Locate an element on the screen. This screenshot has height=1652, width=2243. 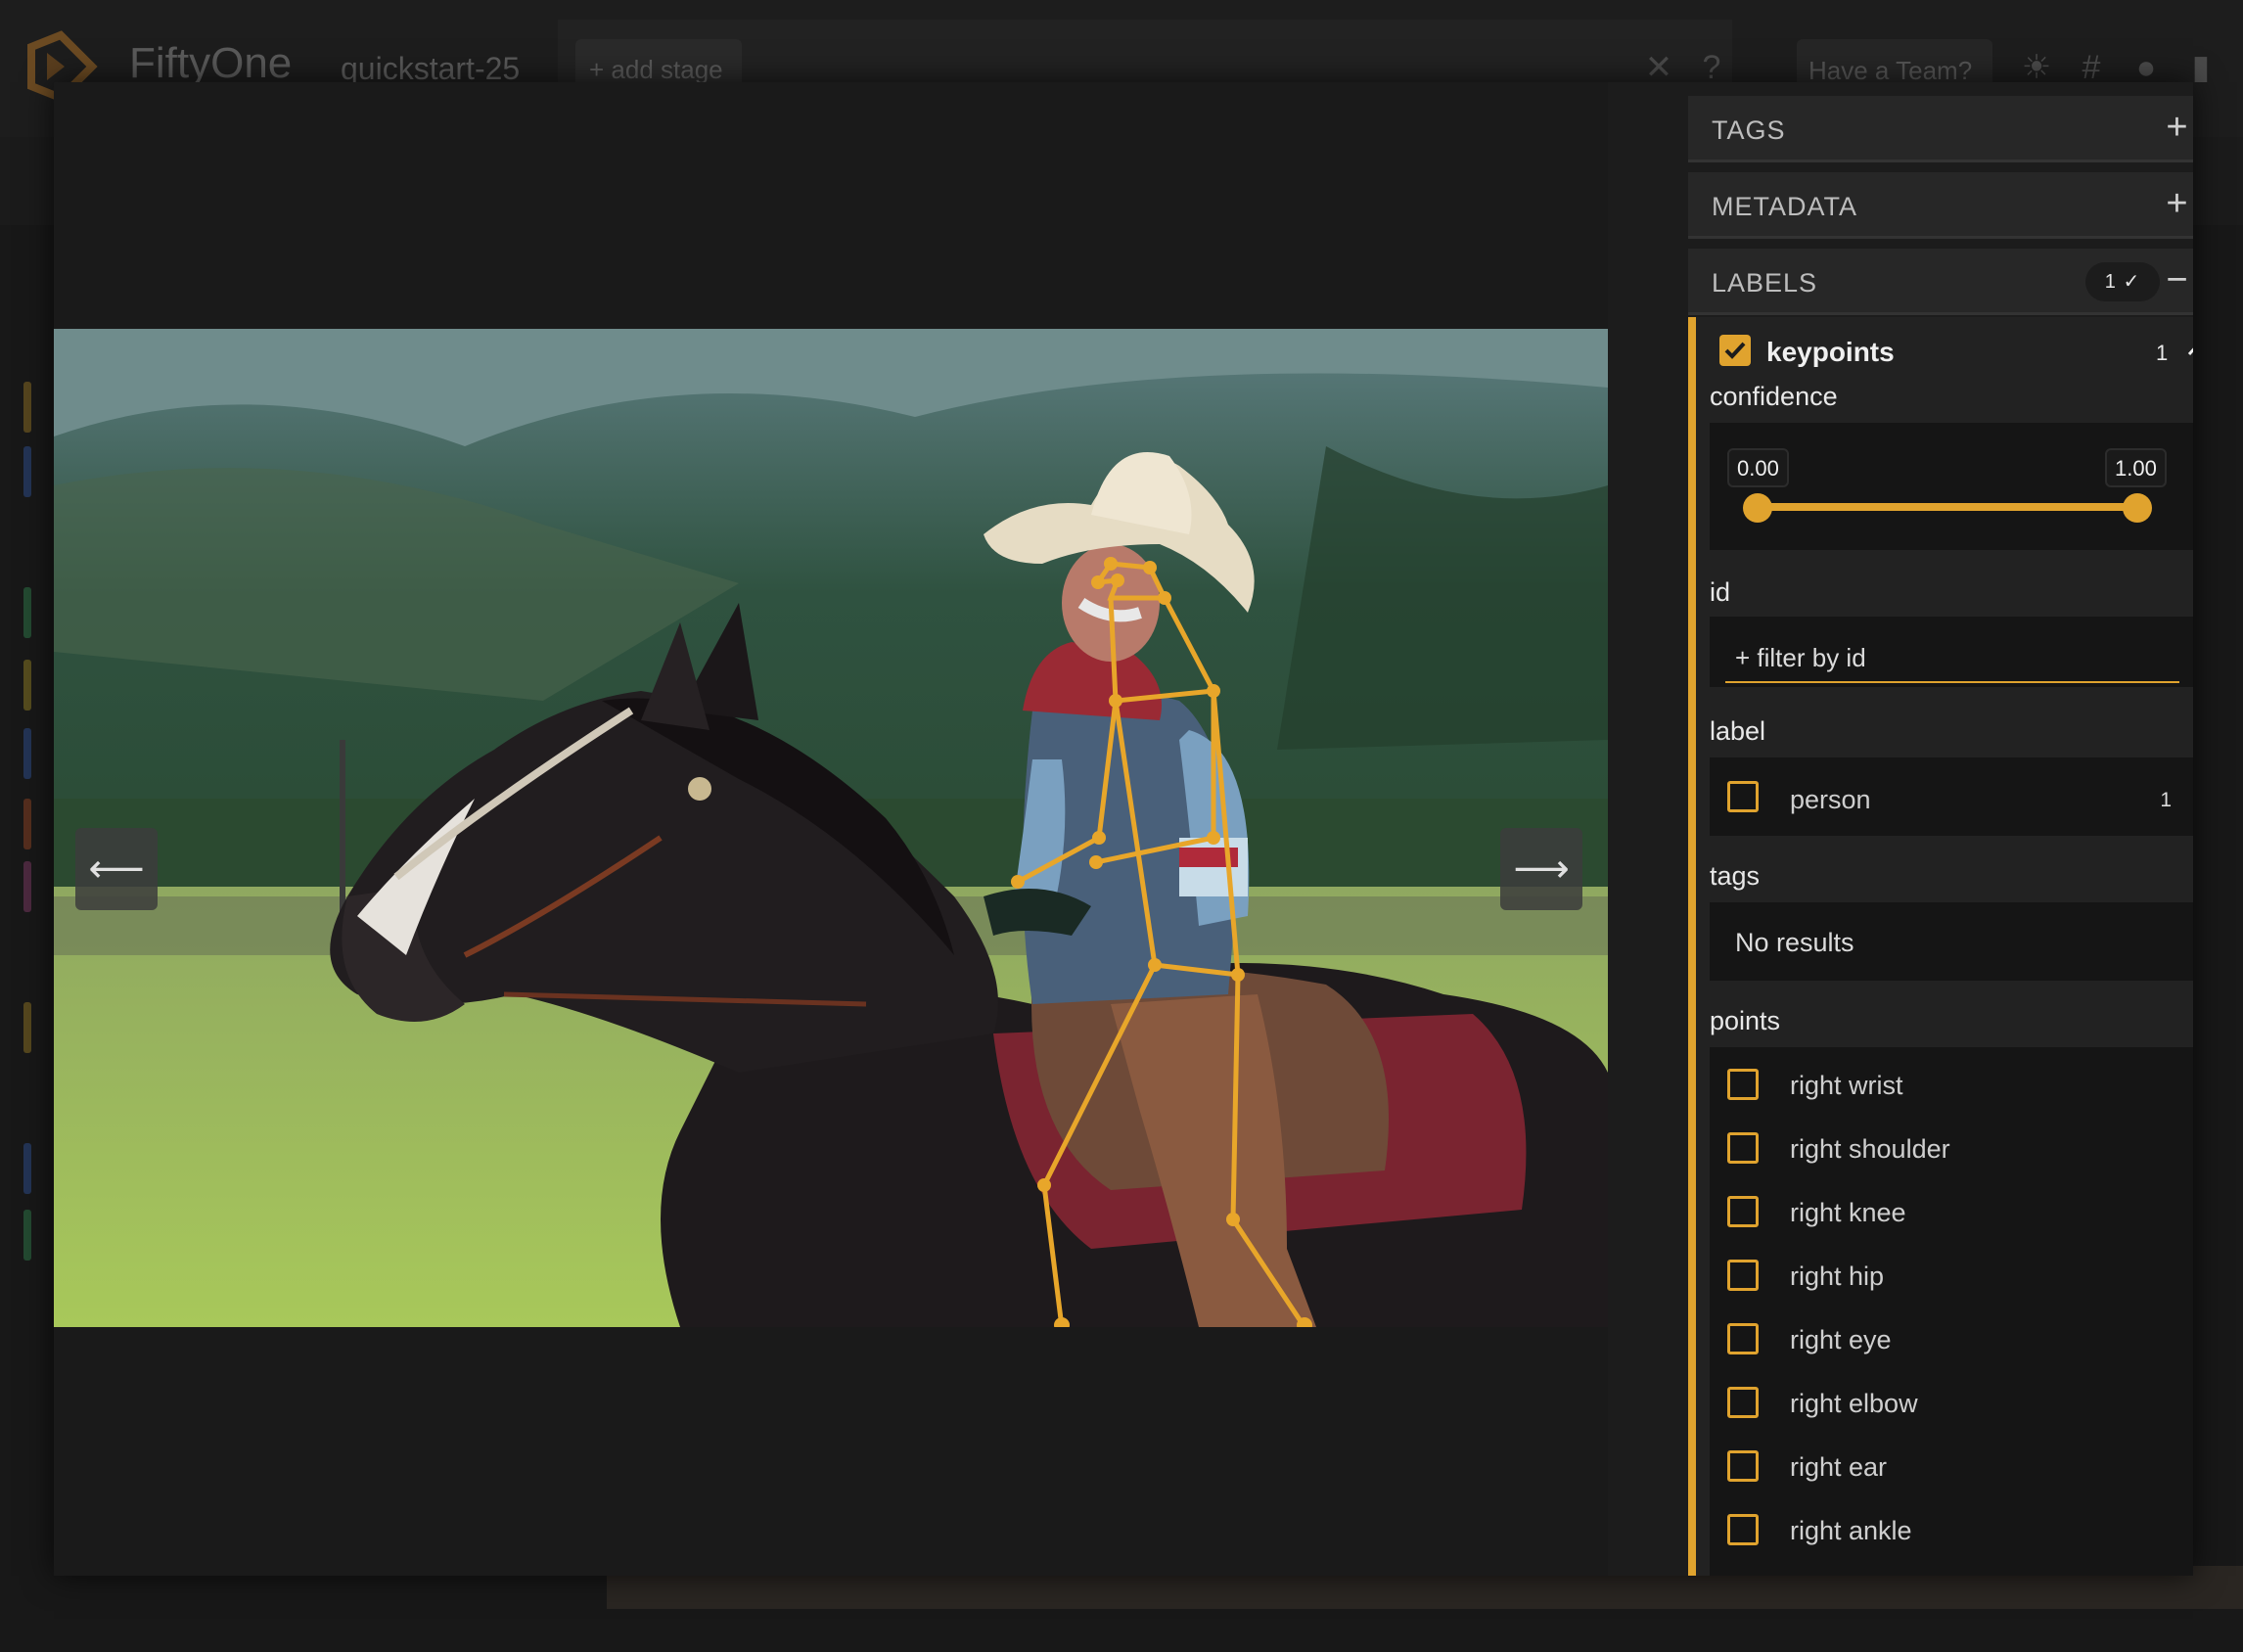
point-label: right shoulder is located at coordinates (1870, 1149).